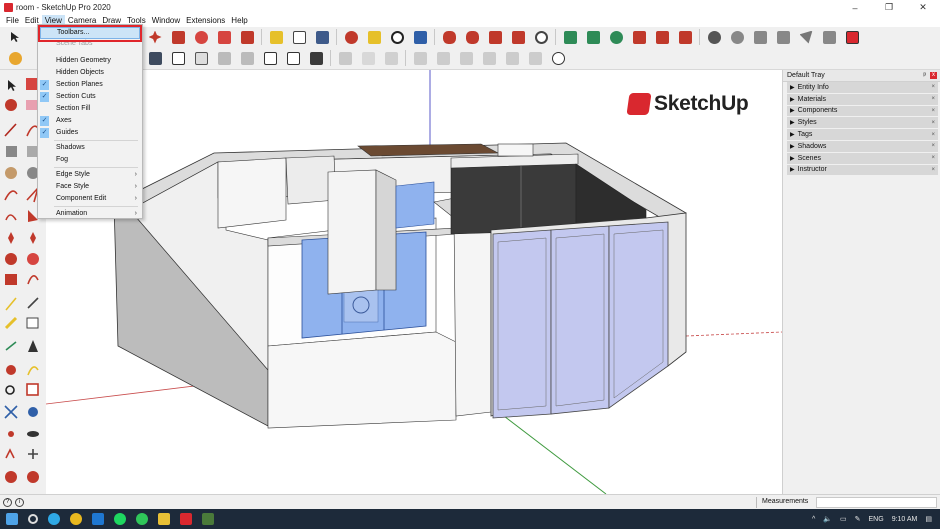  What do you see at coordinates (155, 58) in the screenshot?
I see `xray-icon` at bounding box center [155, 58].